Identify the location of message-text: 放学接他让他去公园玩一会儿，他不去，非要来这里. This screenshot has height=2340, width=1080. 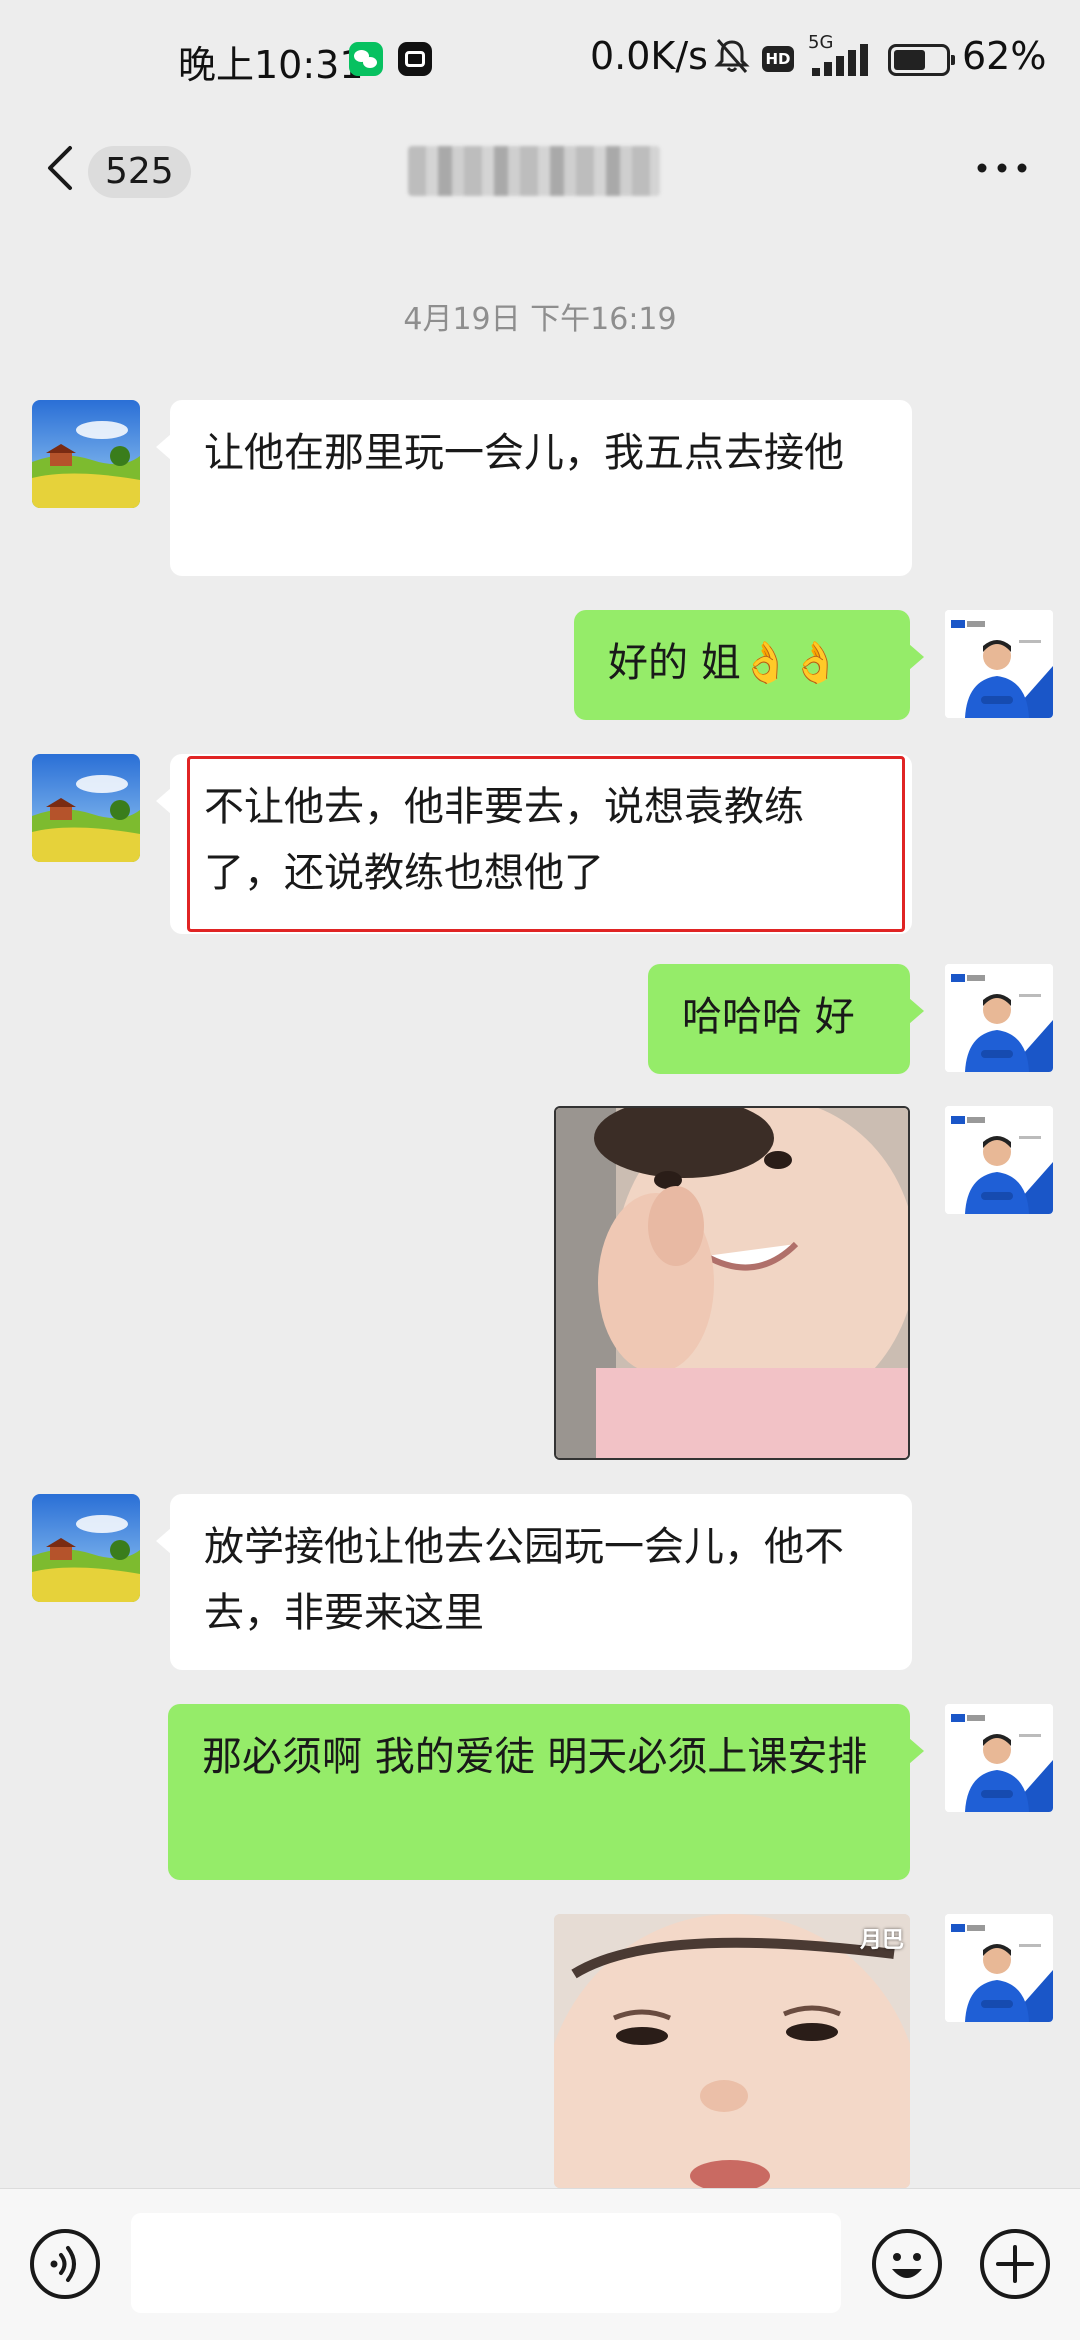
(524, 1580).